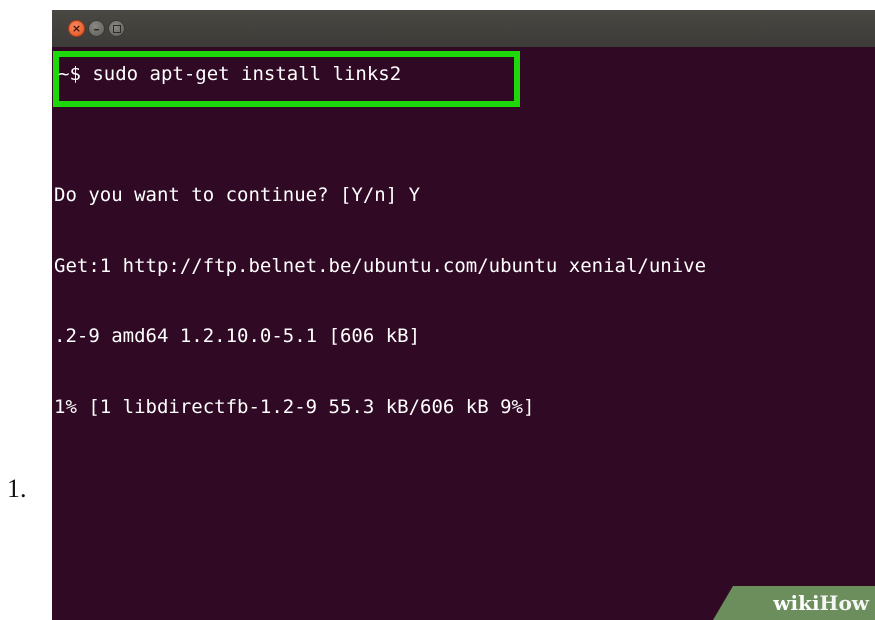 The width and height of the screenshot is (875, 620). I want to click on output-line: Do you want to continue? [Y/n] Y, so click(237, 195).